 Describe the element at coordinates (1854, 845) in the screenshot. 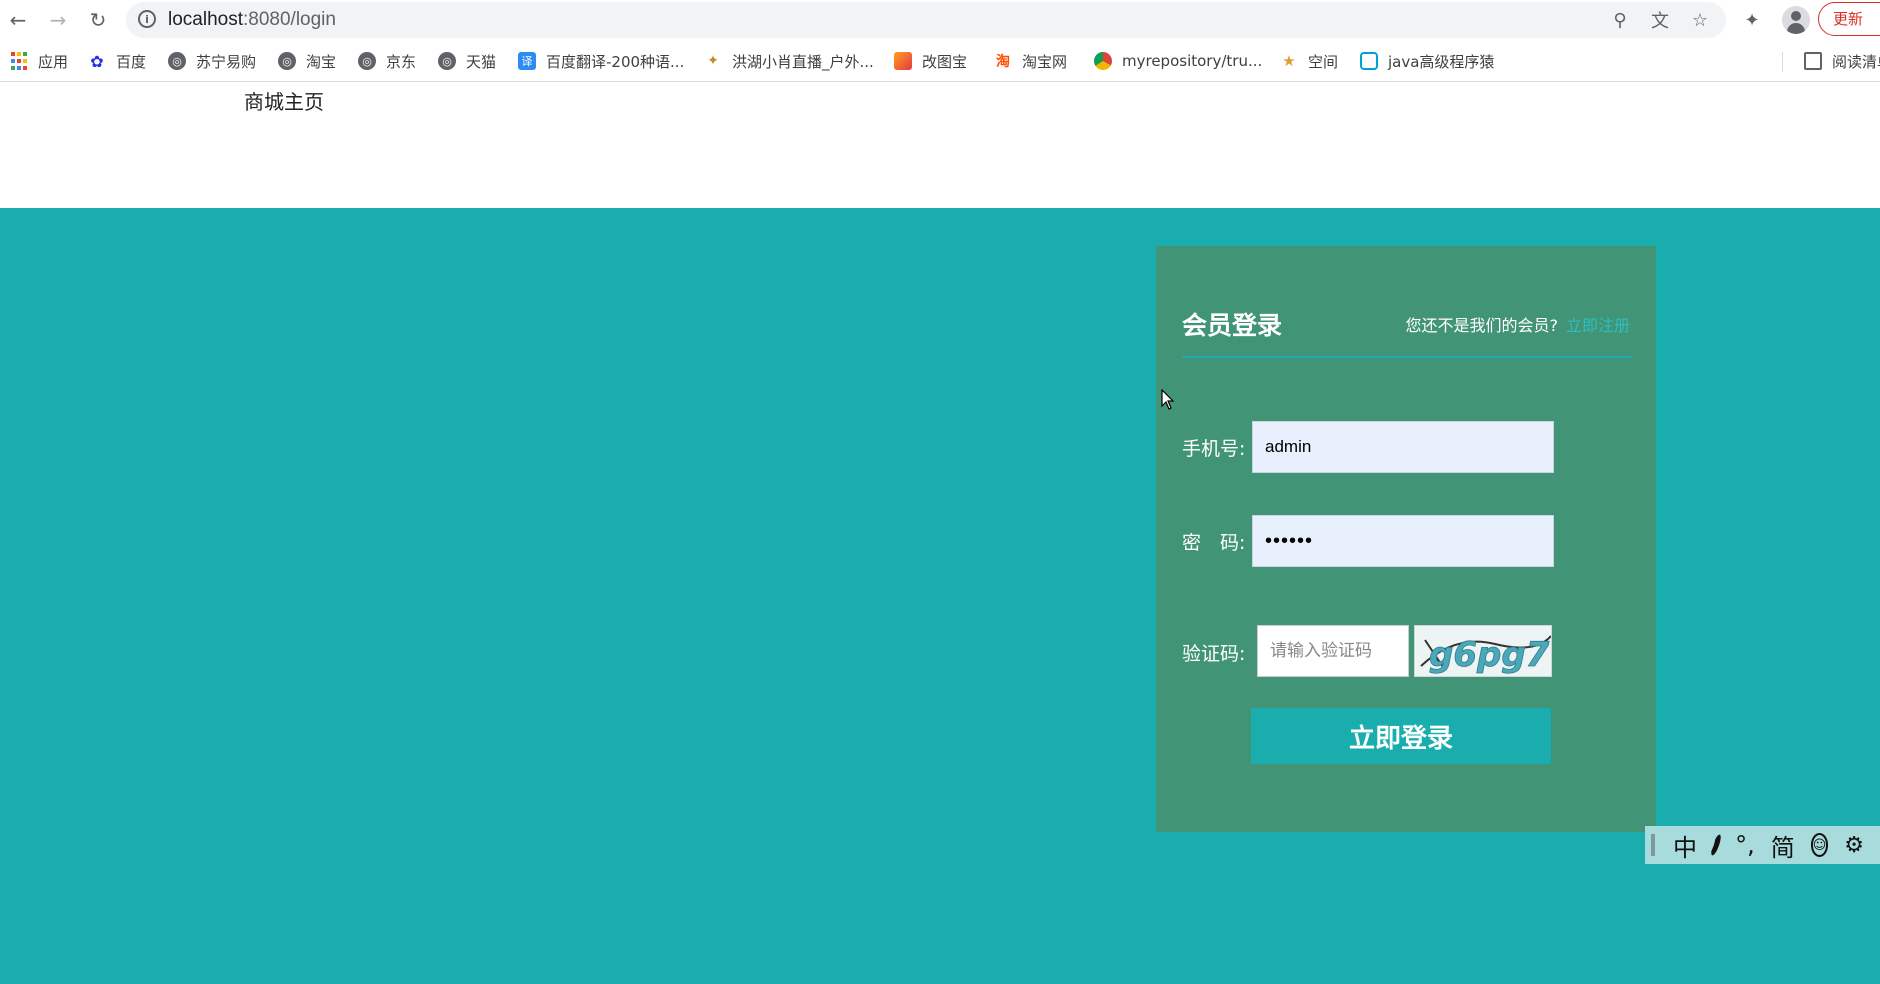

I see `ime-settings-gear-icon: ⚙` at that location.